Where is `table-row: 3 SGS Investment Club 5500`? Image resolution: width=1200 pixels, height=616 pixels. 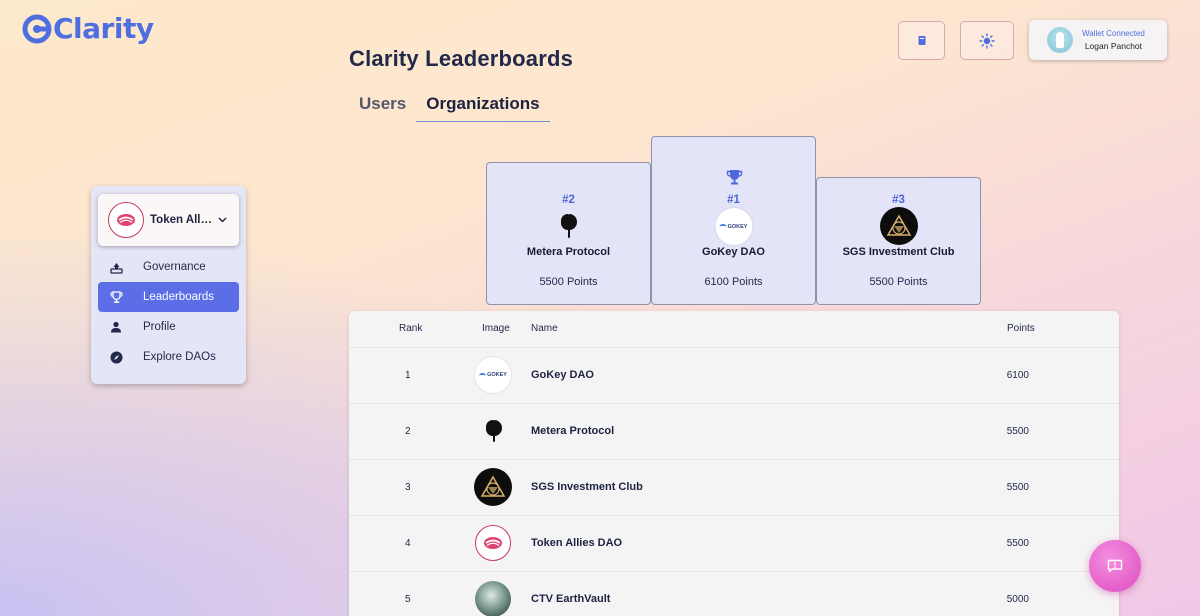 table-row: 3 SGS Investment Club 5500 is located at coordinates (734, 487).